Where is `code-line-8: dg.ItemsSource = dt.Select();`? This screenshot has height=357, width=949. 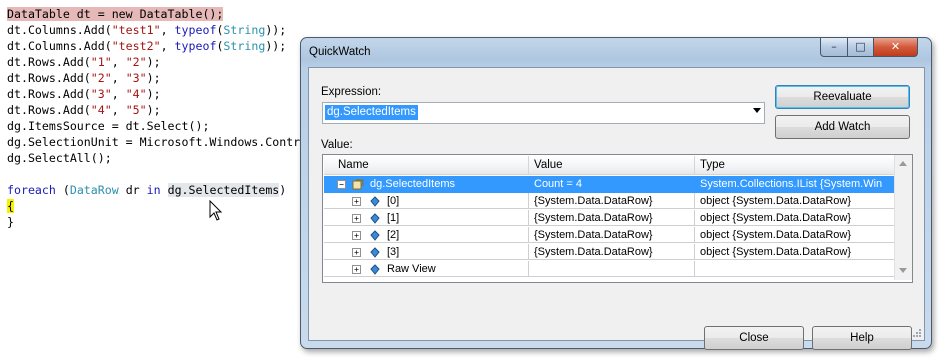
code-line-8: dg.ItemsSource = dt.Select(); is located at coordinates (108, 126).